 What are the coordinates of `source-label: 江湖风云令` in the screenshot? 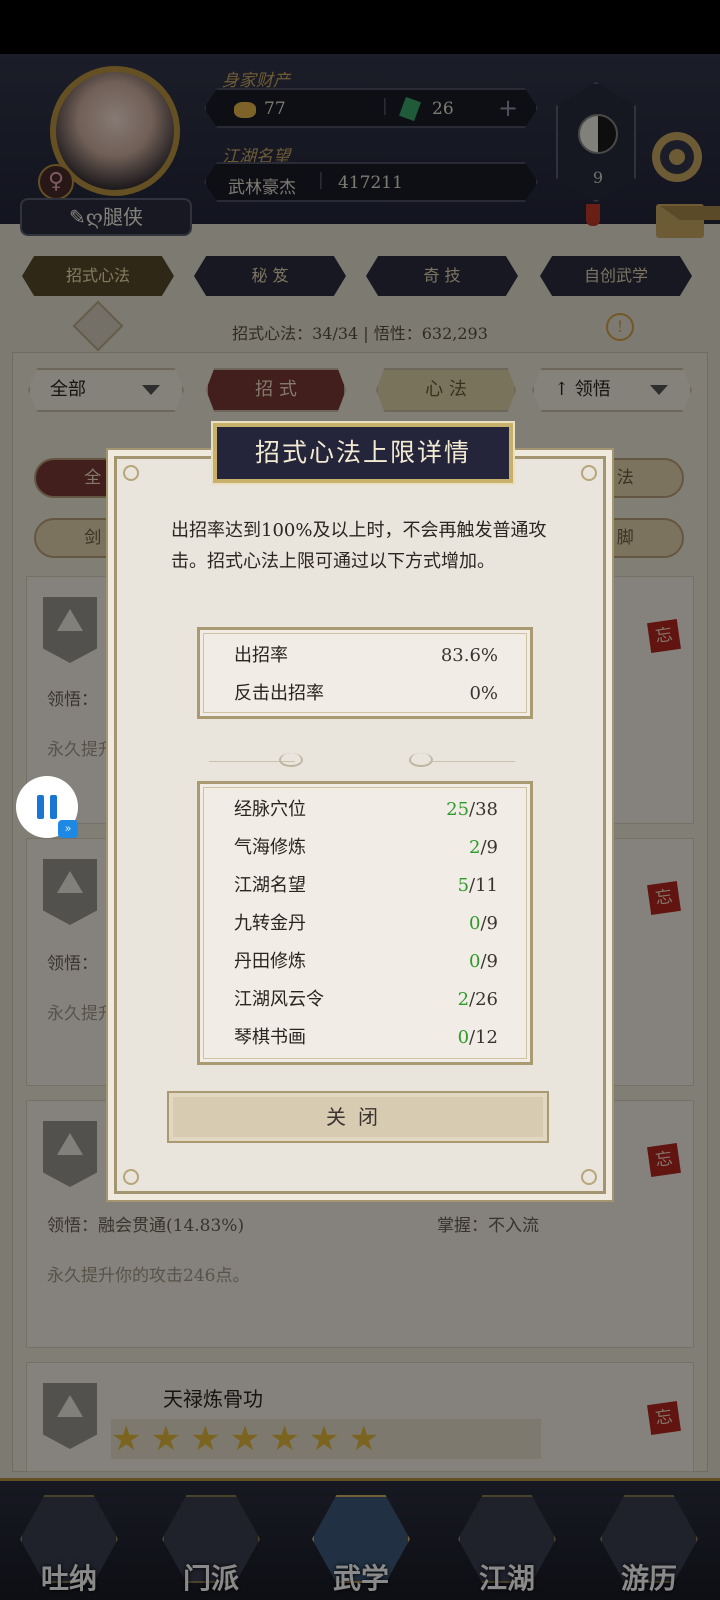 It's located at (279, 999).